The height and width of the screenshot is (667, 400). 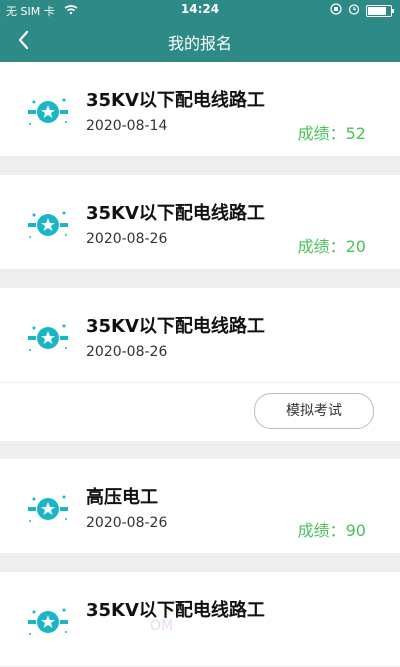 I want to click on exam-score: 成绩：20, so click(x=331, y=246).